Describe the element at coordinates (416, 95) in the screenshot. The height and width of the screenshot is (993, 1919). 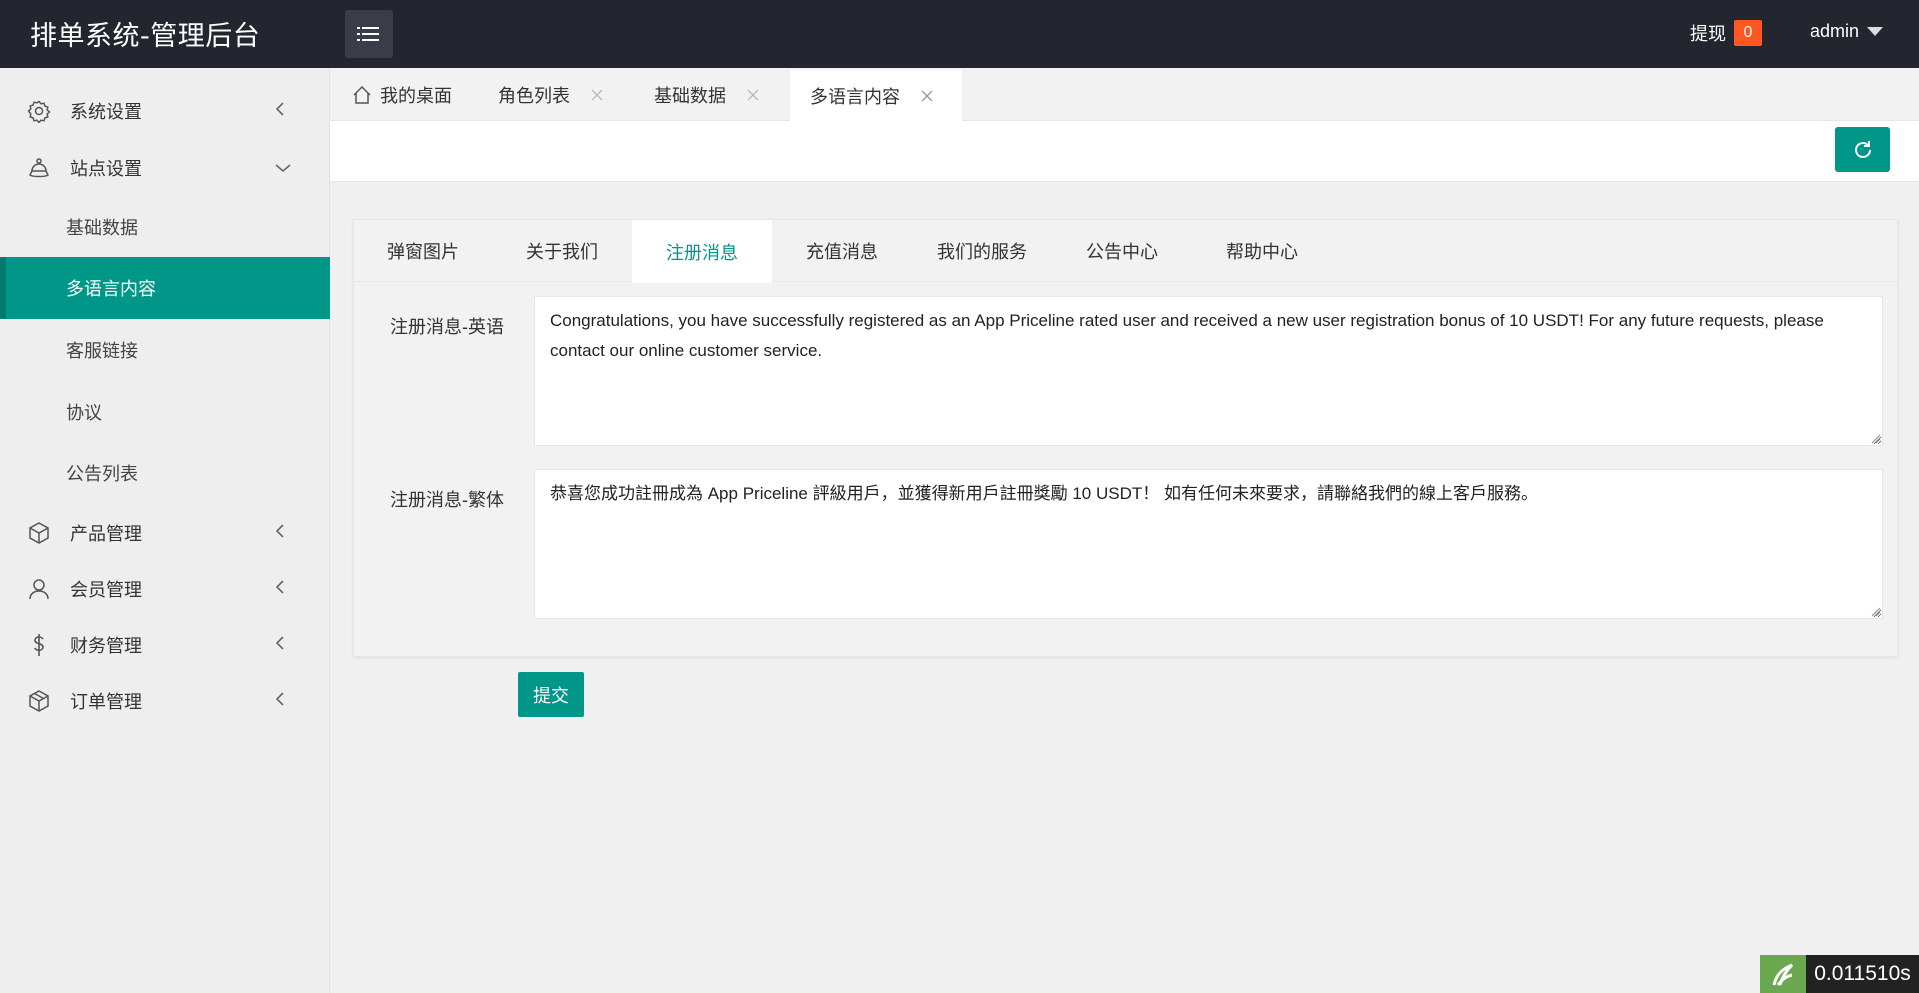
I see `tab-label: 我的桌面` at that location.